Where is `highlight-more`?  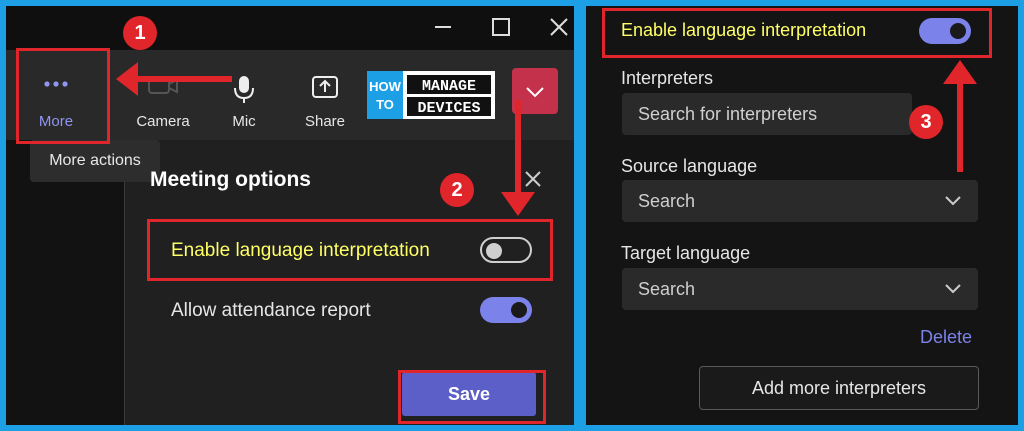
highlight-more is located at coordinates (63, 96).